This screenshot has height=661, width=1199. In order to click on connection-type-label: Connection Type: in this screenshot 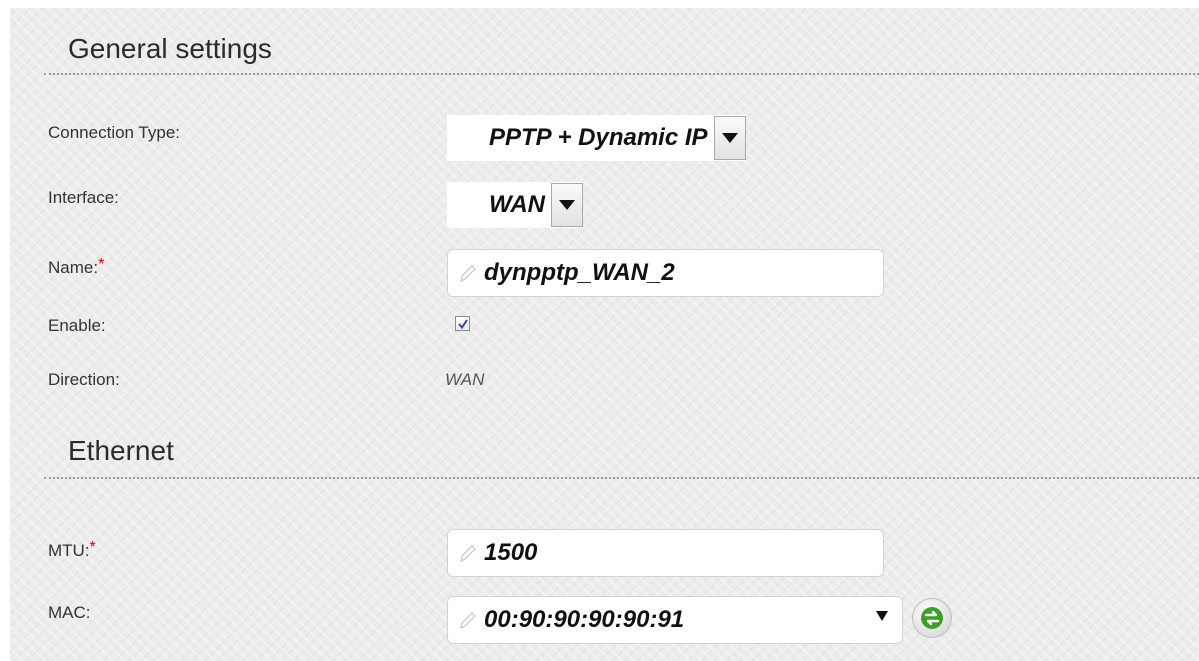, I will do `click(114, 132)`.